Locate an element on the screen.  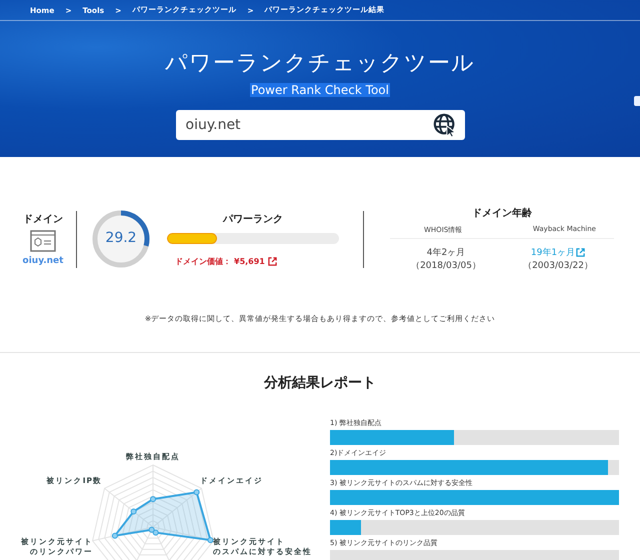
registration-date: （2003/03/22） is located at coordinates (558, 266).